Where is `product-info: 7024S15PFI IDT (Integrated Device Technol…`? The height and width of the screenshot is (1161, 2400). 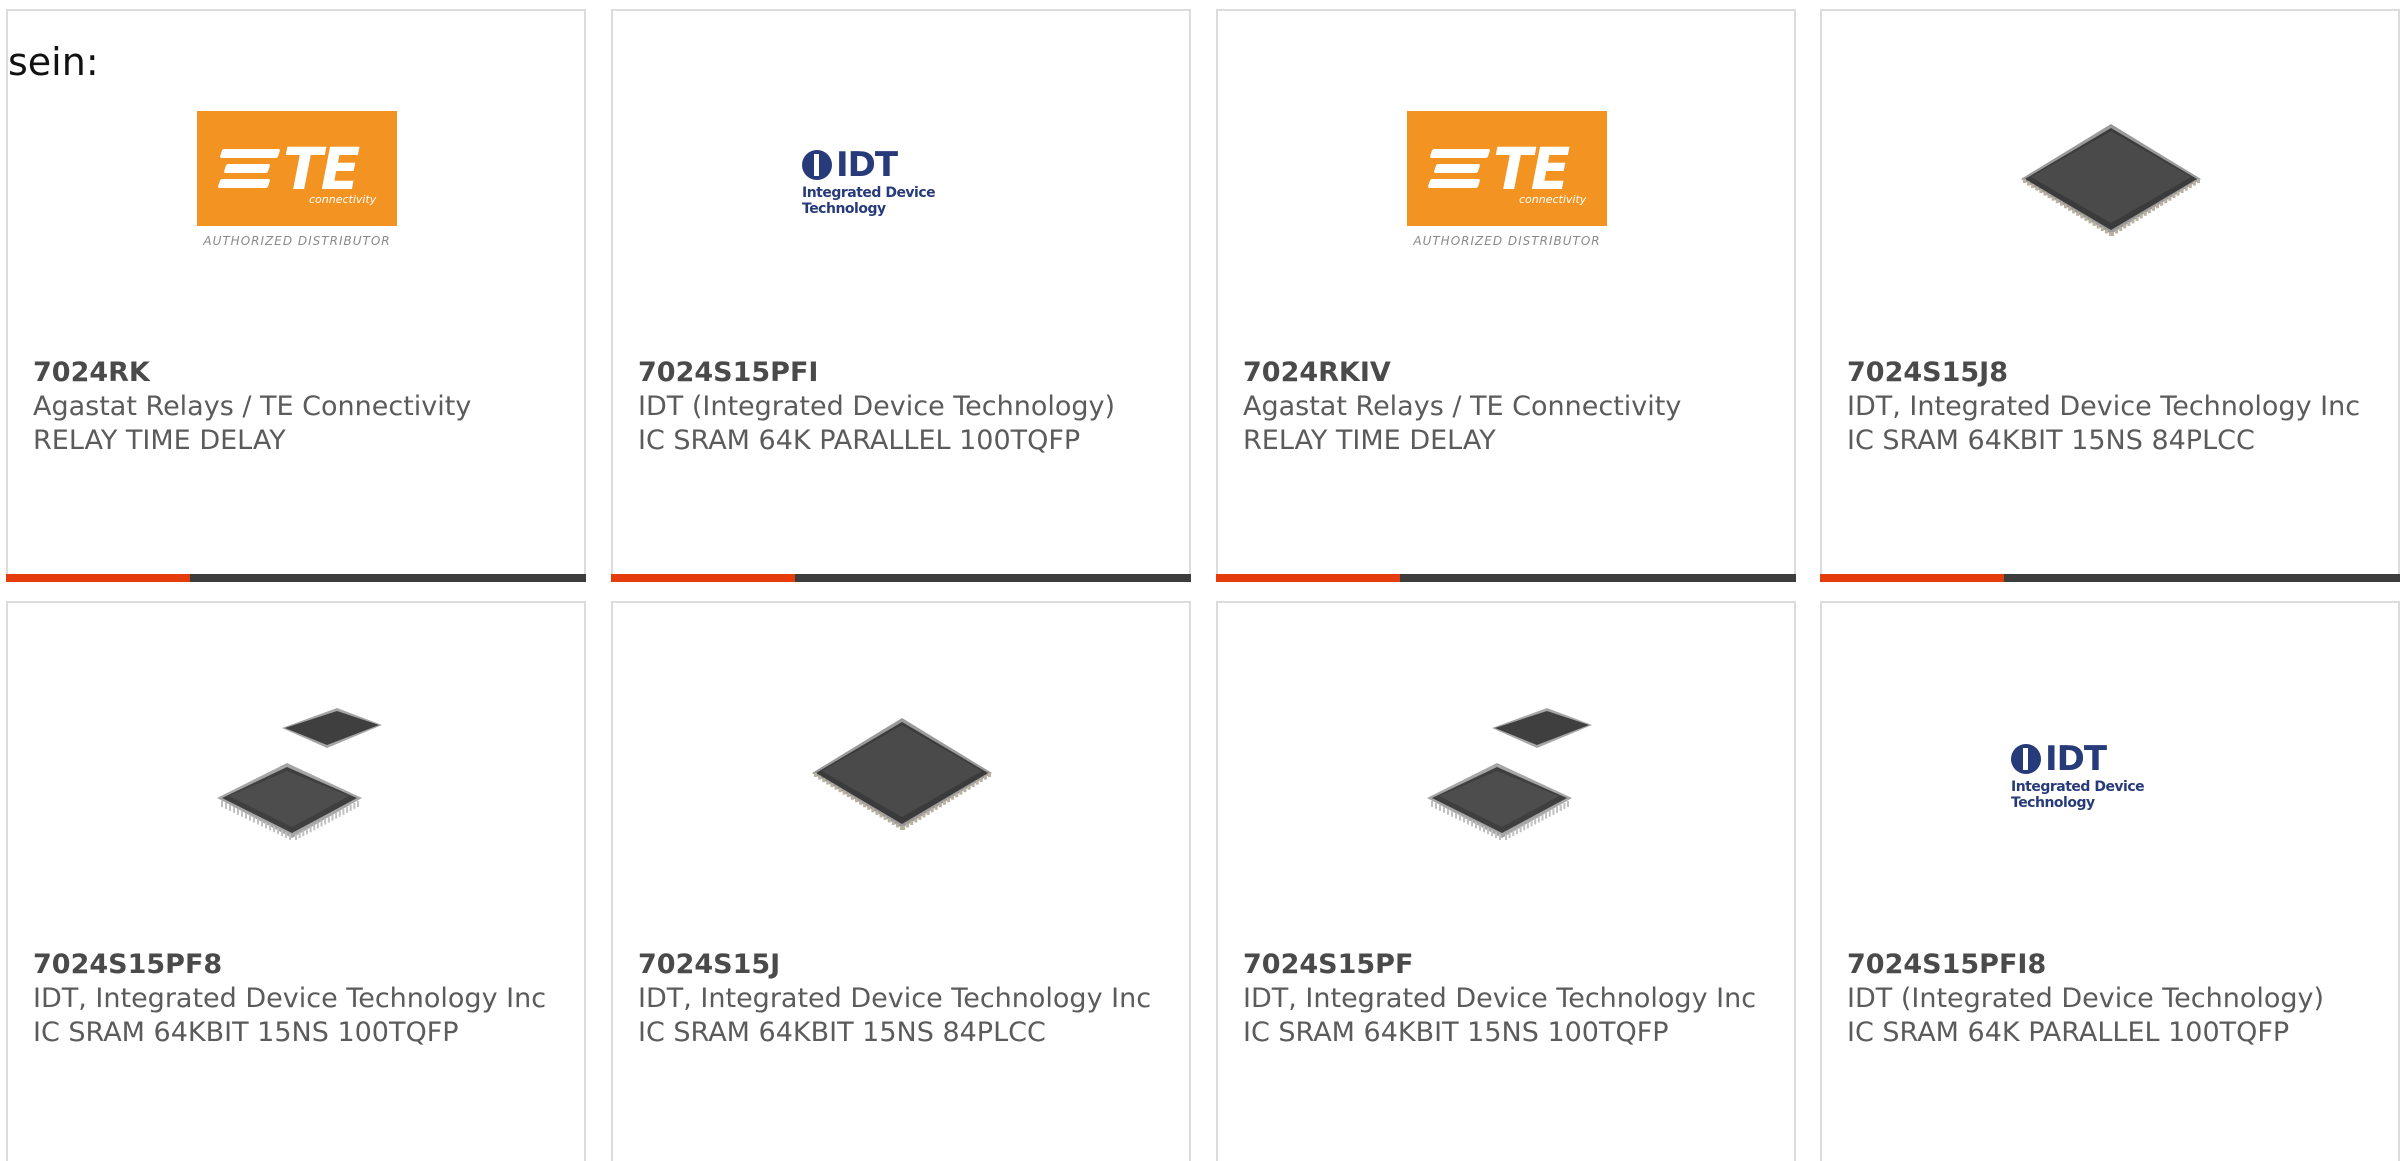 product-info: 7024S15PFI IDT (Integrated Device Technol… is located at coordinates (903, 407).